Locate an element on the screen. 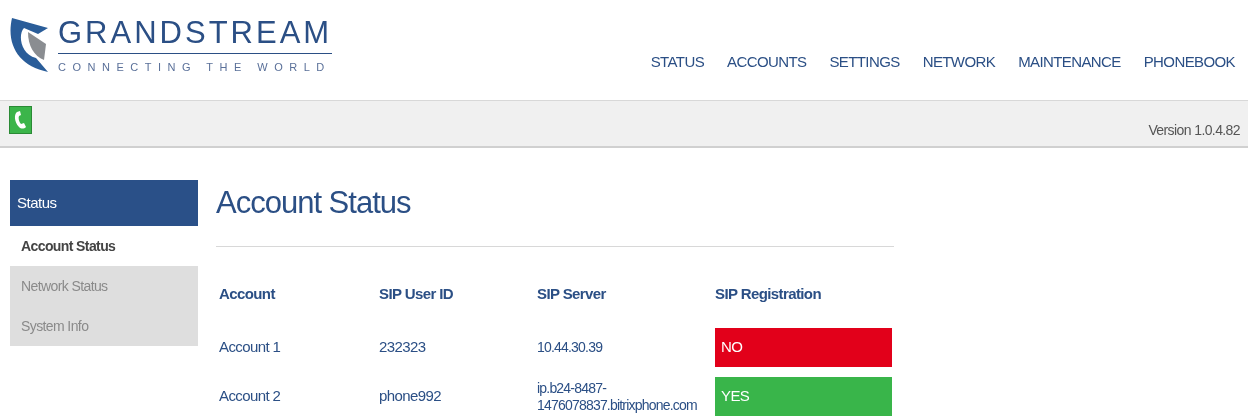  brand-tagline: CONNECTING THE WORLD is located at coordinates (195, 67).